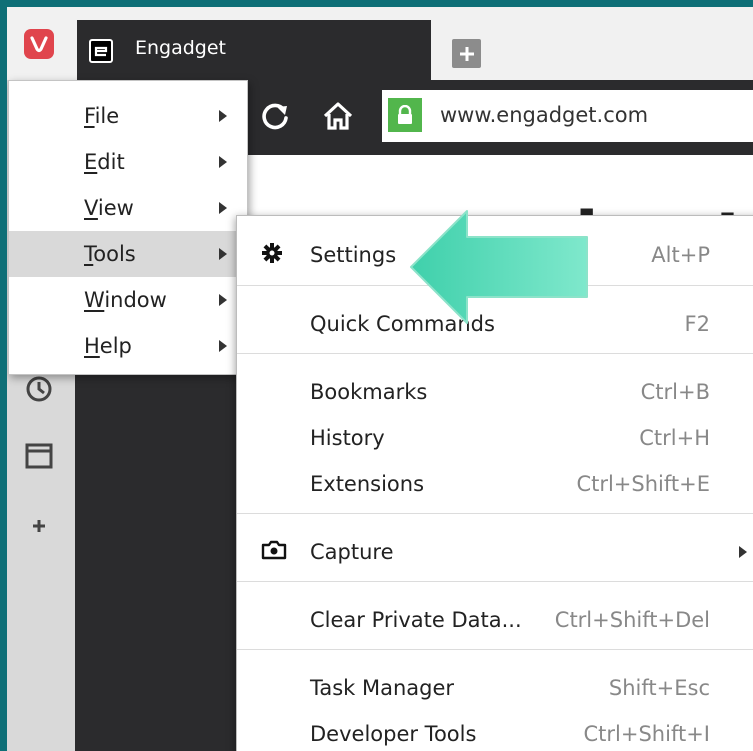 Image resolution: width=753 pixels, height=751 pixels. What do you see at coordinates (495, 730) in the screenshot?
I see `menu-item-developer-tools: Developer Tools Ctrl+Shift+I` at bounding box center [495, 730].